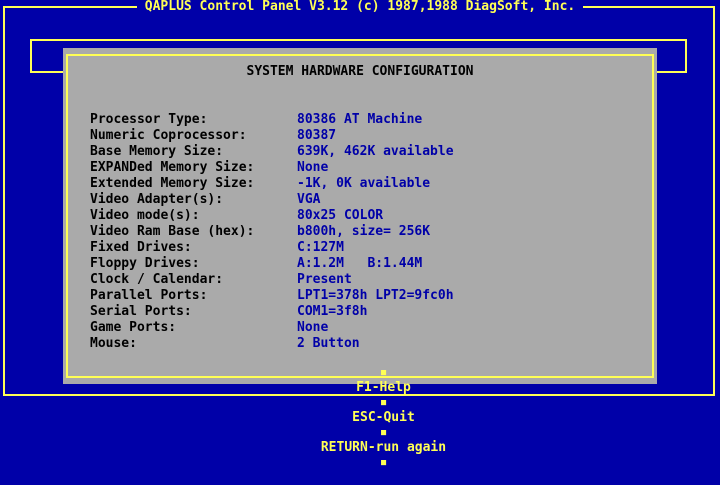 The image size is (720, 485). Describe the element at coordinates (383, 447) in the screenshot. I see `return-run-again-key: RETURN-run again` at that location.